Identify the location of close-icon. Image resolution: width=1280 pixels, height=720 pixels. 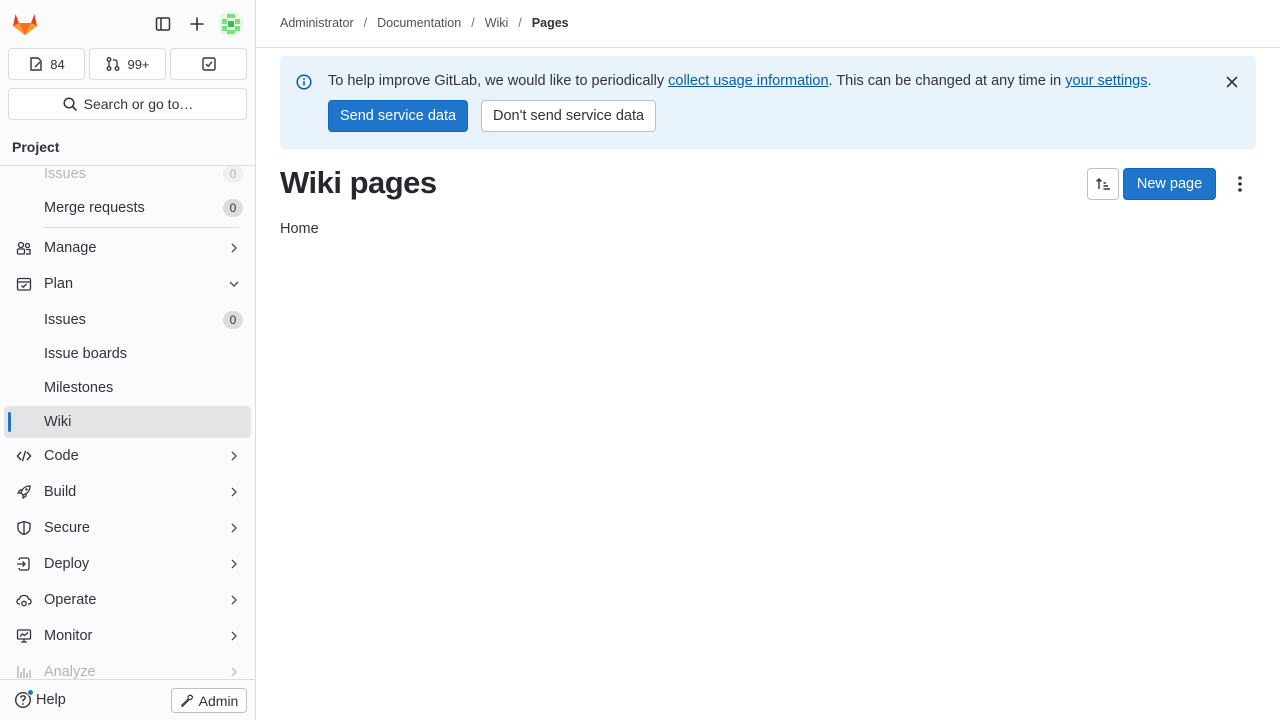
(1232, 82).